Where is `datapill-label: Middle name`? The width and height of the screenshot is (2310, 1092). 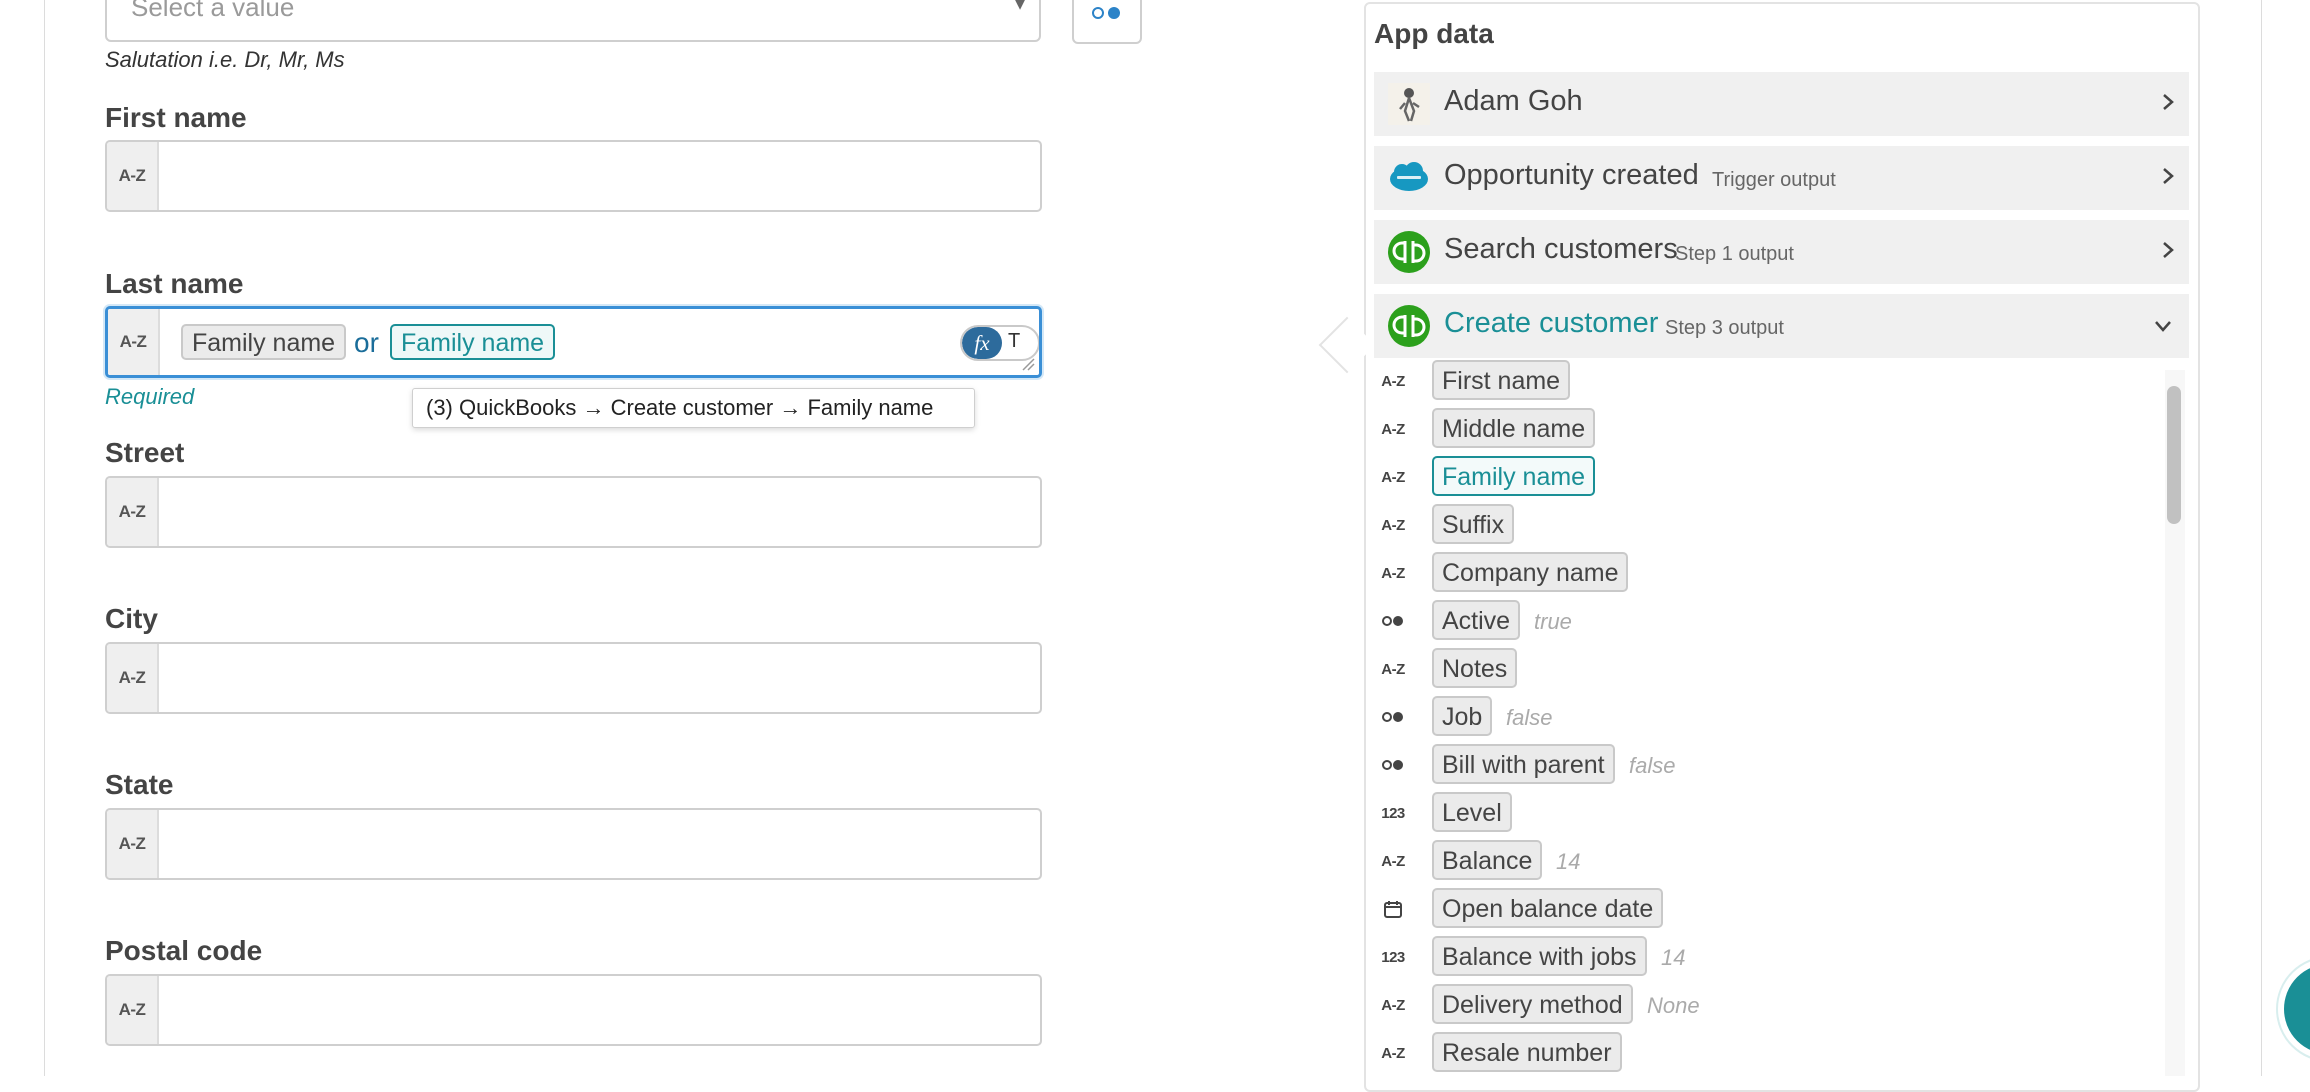 datapill-label: Middle name is located at coordinates (1514, 428).